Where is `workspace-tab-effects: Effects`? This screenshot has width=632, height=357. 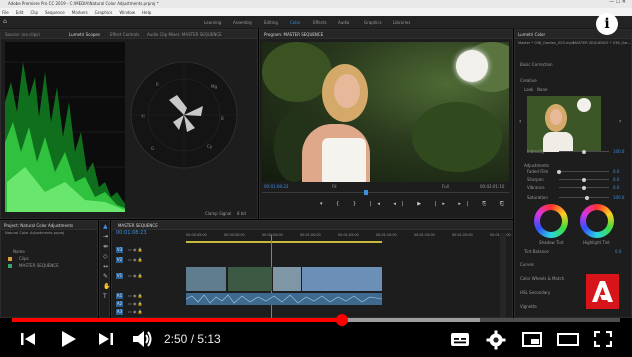
workspace-tab-effects: Effects is located at coordinates (320, 22).